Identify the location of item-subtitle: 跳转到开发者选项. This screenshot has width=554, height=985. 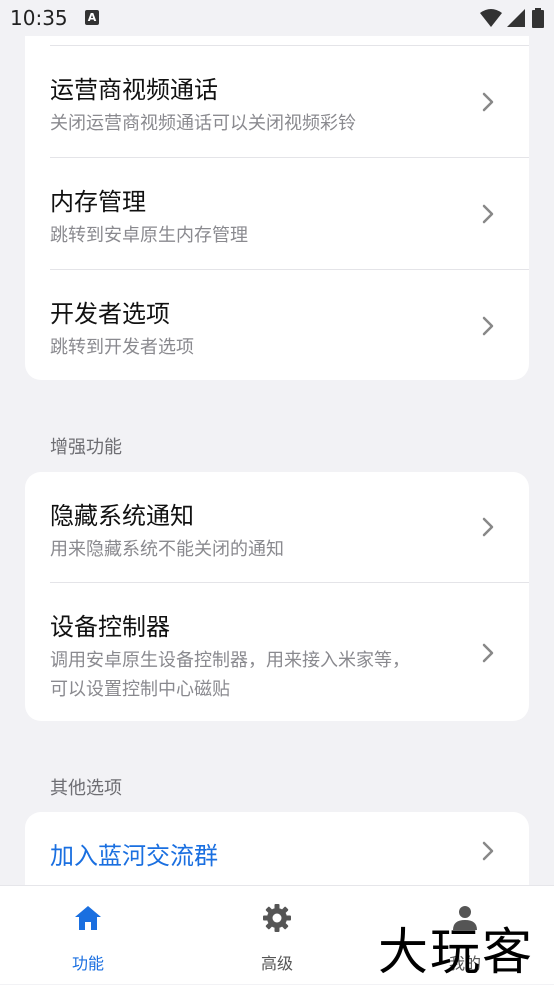
(122, 347).